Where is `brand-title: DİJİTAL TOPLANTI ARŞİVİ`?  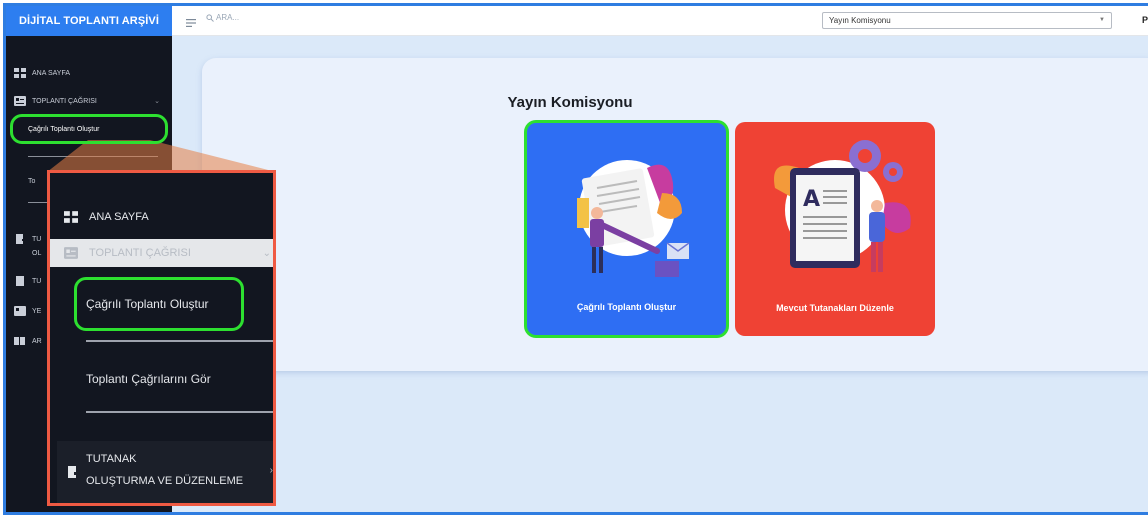
brand-title: DİJİTAL TOPLANTI ARŞİVİ is located at coordinates (89, 21).